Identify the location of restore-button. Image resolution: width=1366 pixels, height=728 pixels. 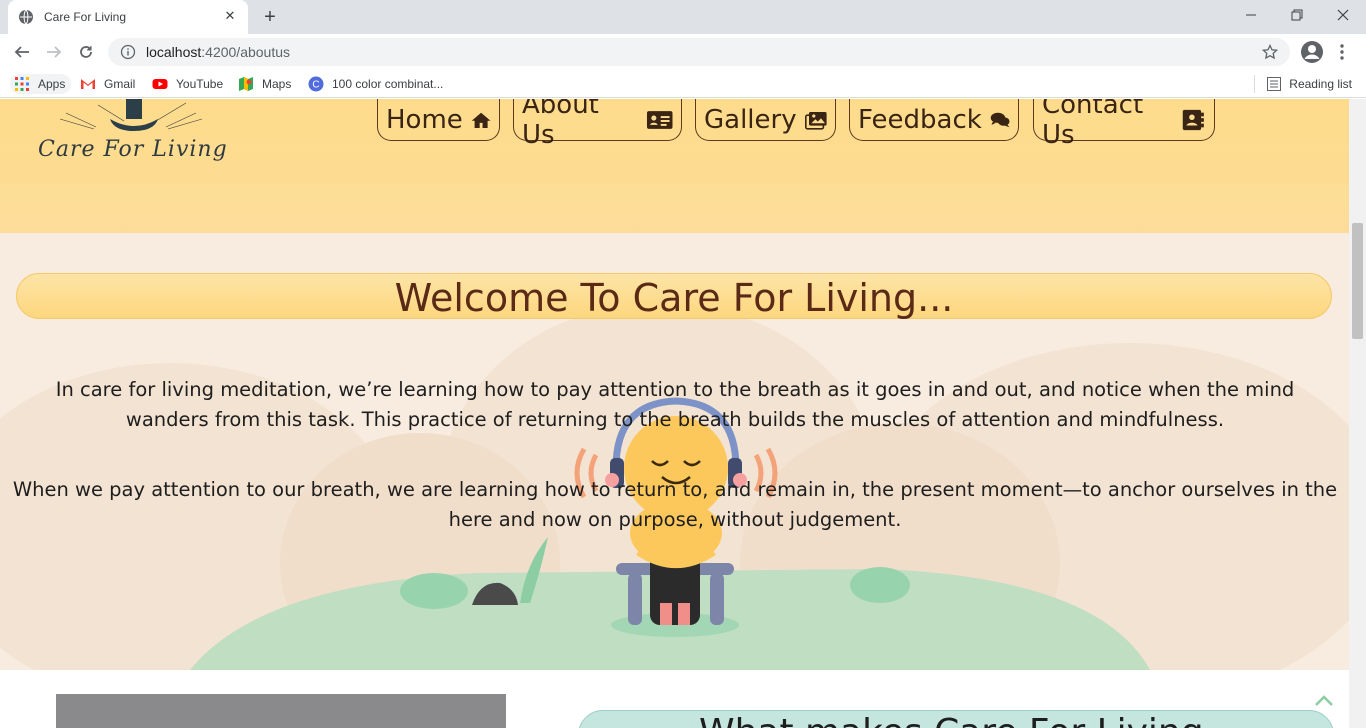
(1297, 15).